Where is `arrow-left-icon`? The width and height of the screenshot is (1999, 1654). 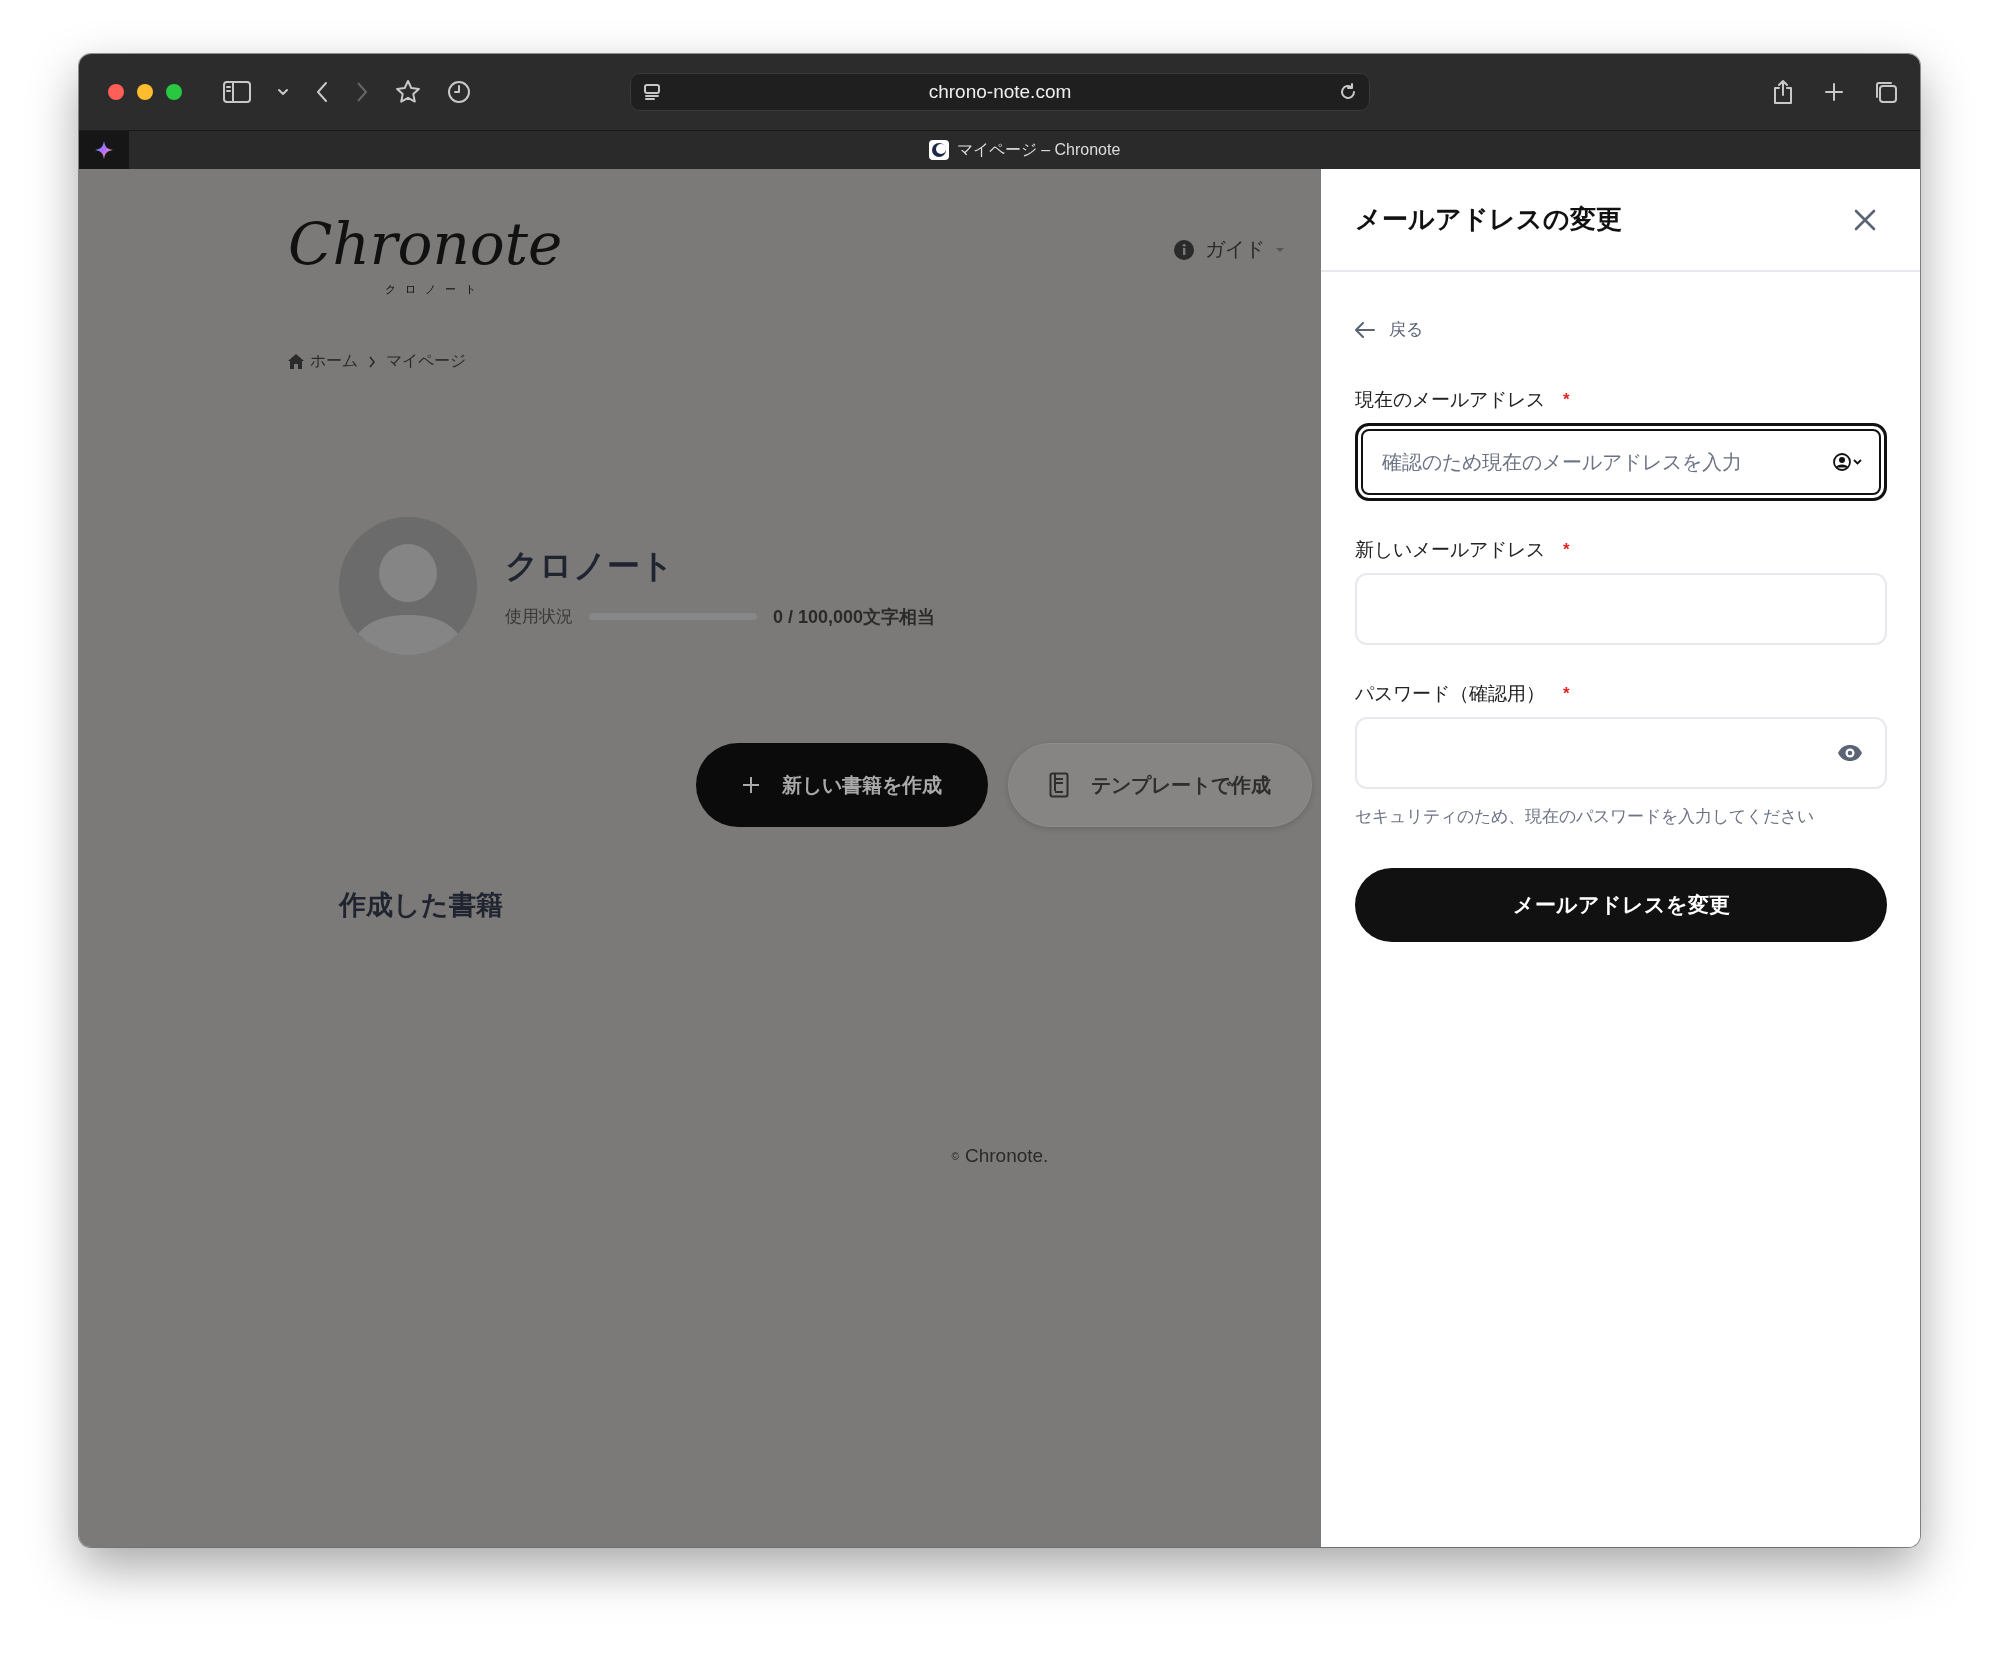
arrow-left-icon is located at coordinates (1365, 329).